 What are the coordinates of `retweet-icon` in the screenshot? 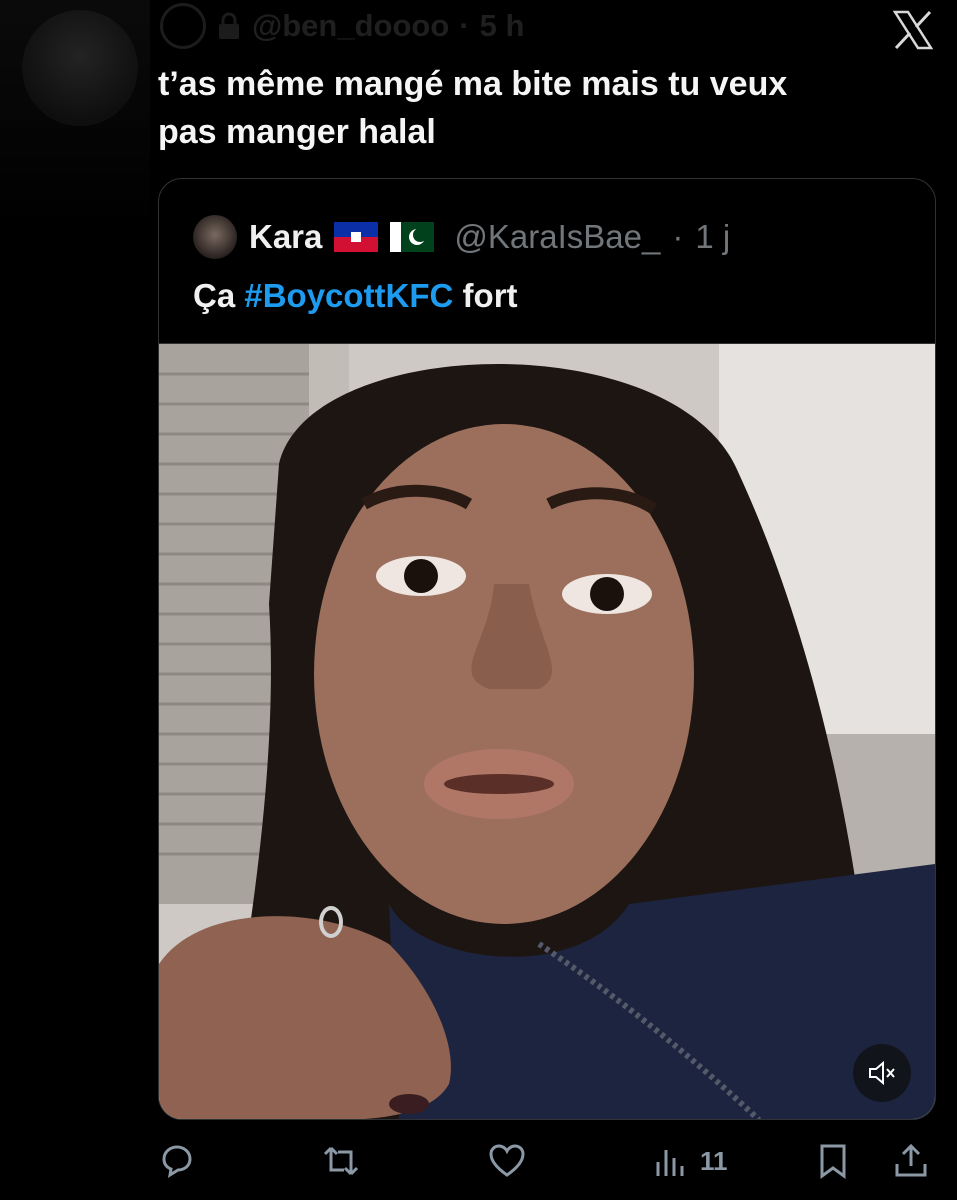 It's located at (341, 1161).